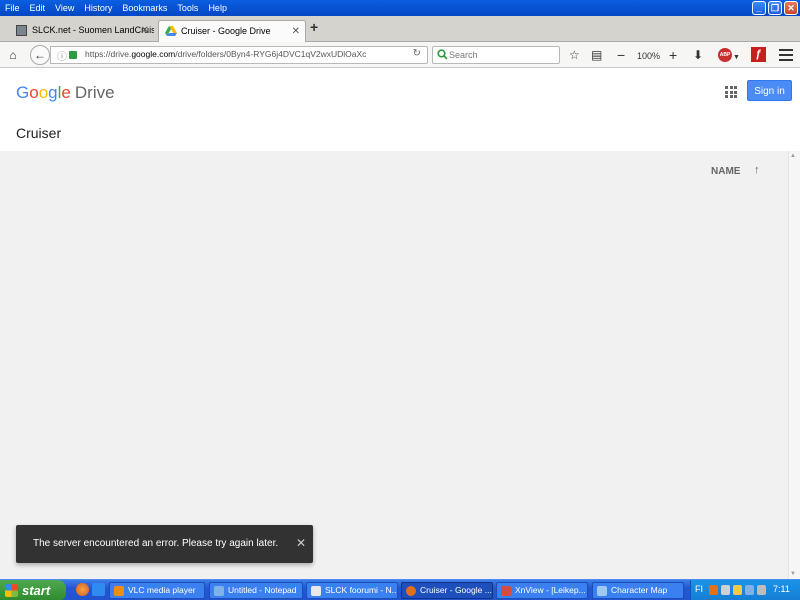 The image size is (800, 600). Describe the element at coordinates (21, 30) in the screenshot. I see `site-favicon-icon` at that location.